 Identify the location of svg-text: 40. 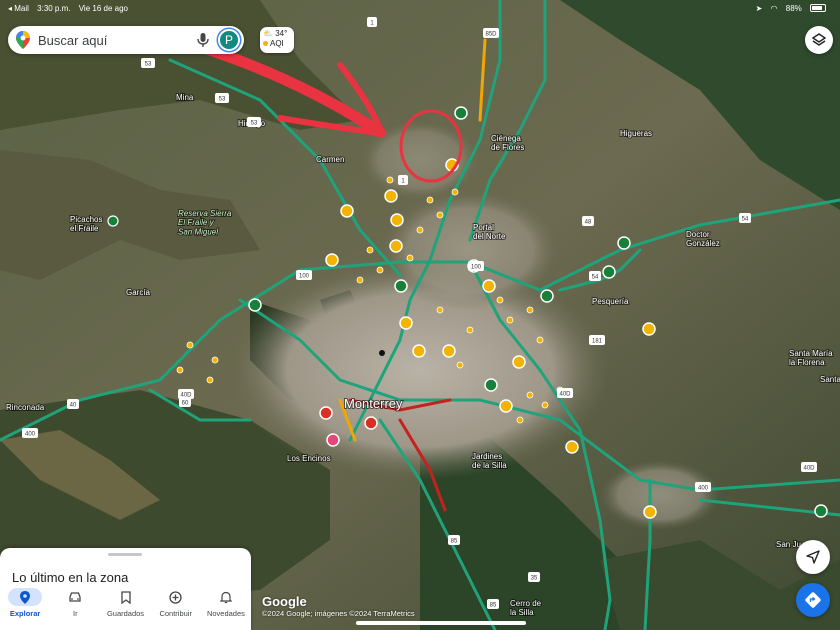
(73, 406).